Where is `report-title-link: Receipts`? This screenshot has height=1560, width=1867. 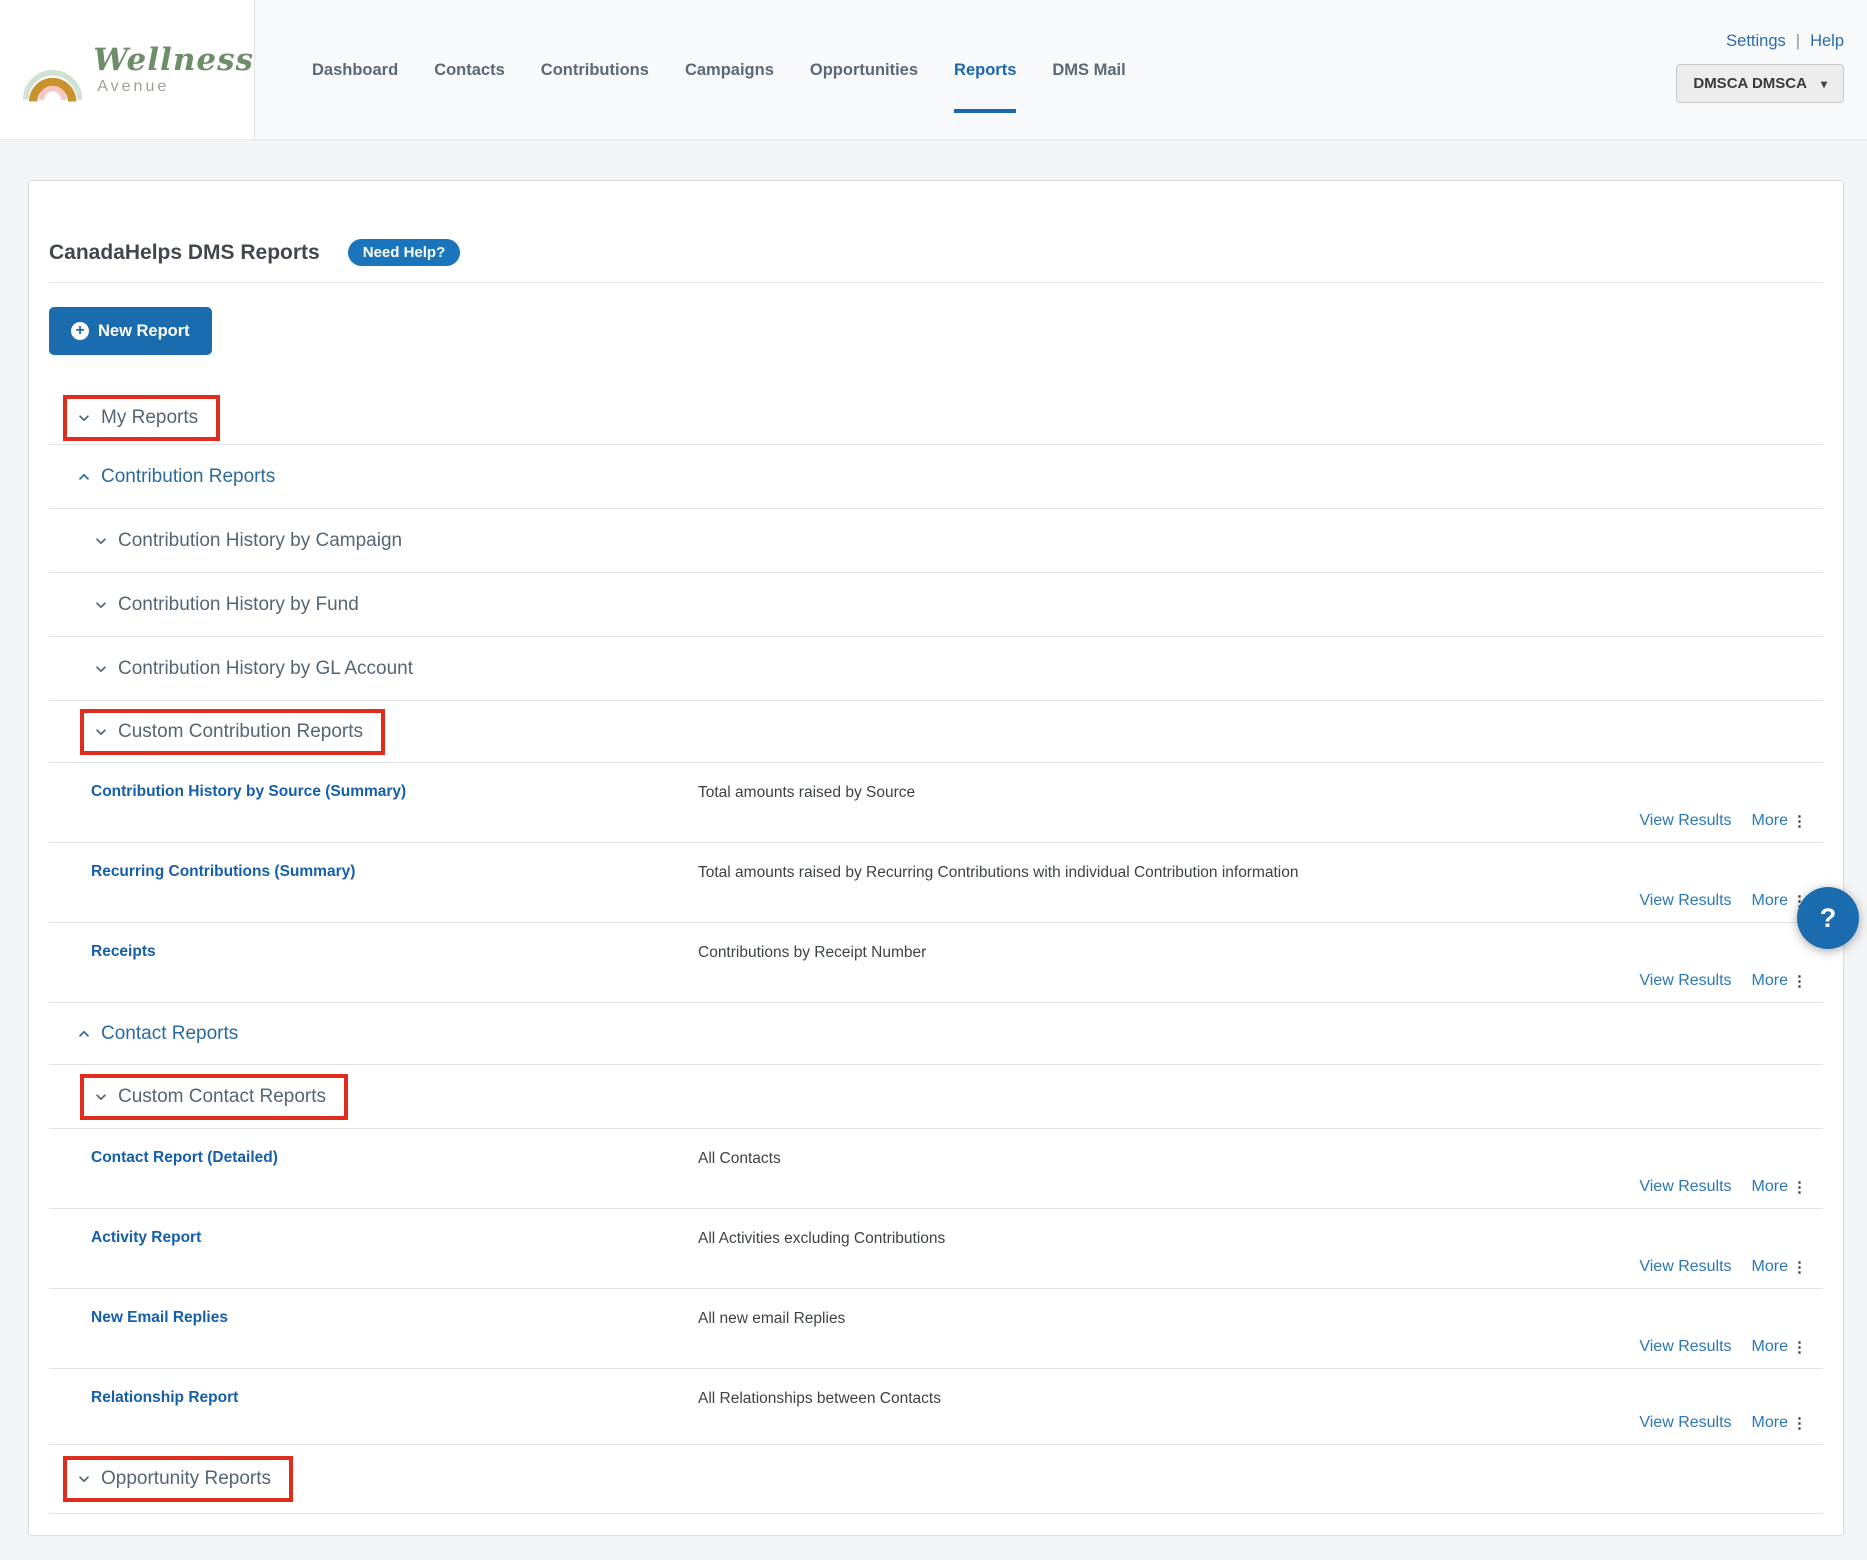 report-title-link: Receipts is located at coordinates (123, 952).